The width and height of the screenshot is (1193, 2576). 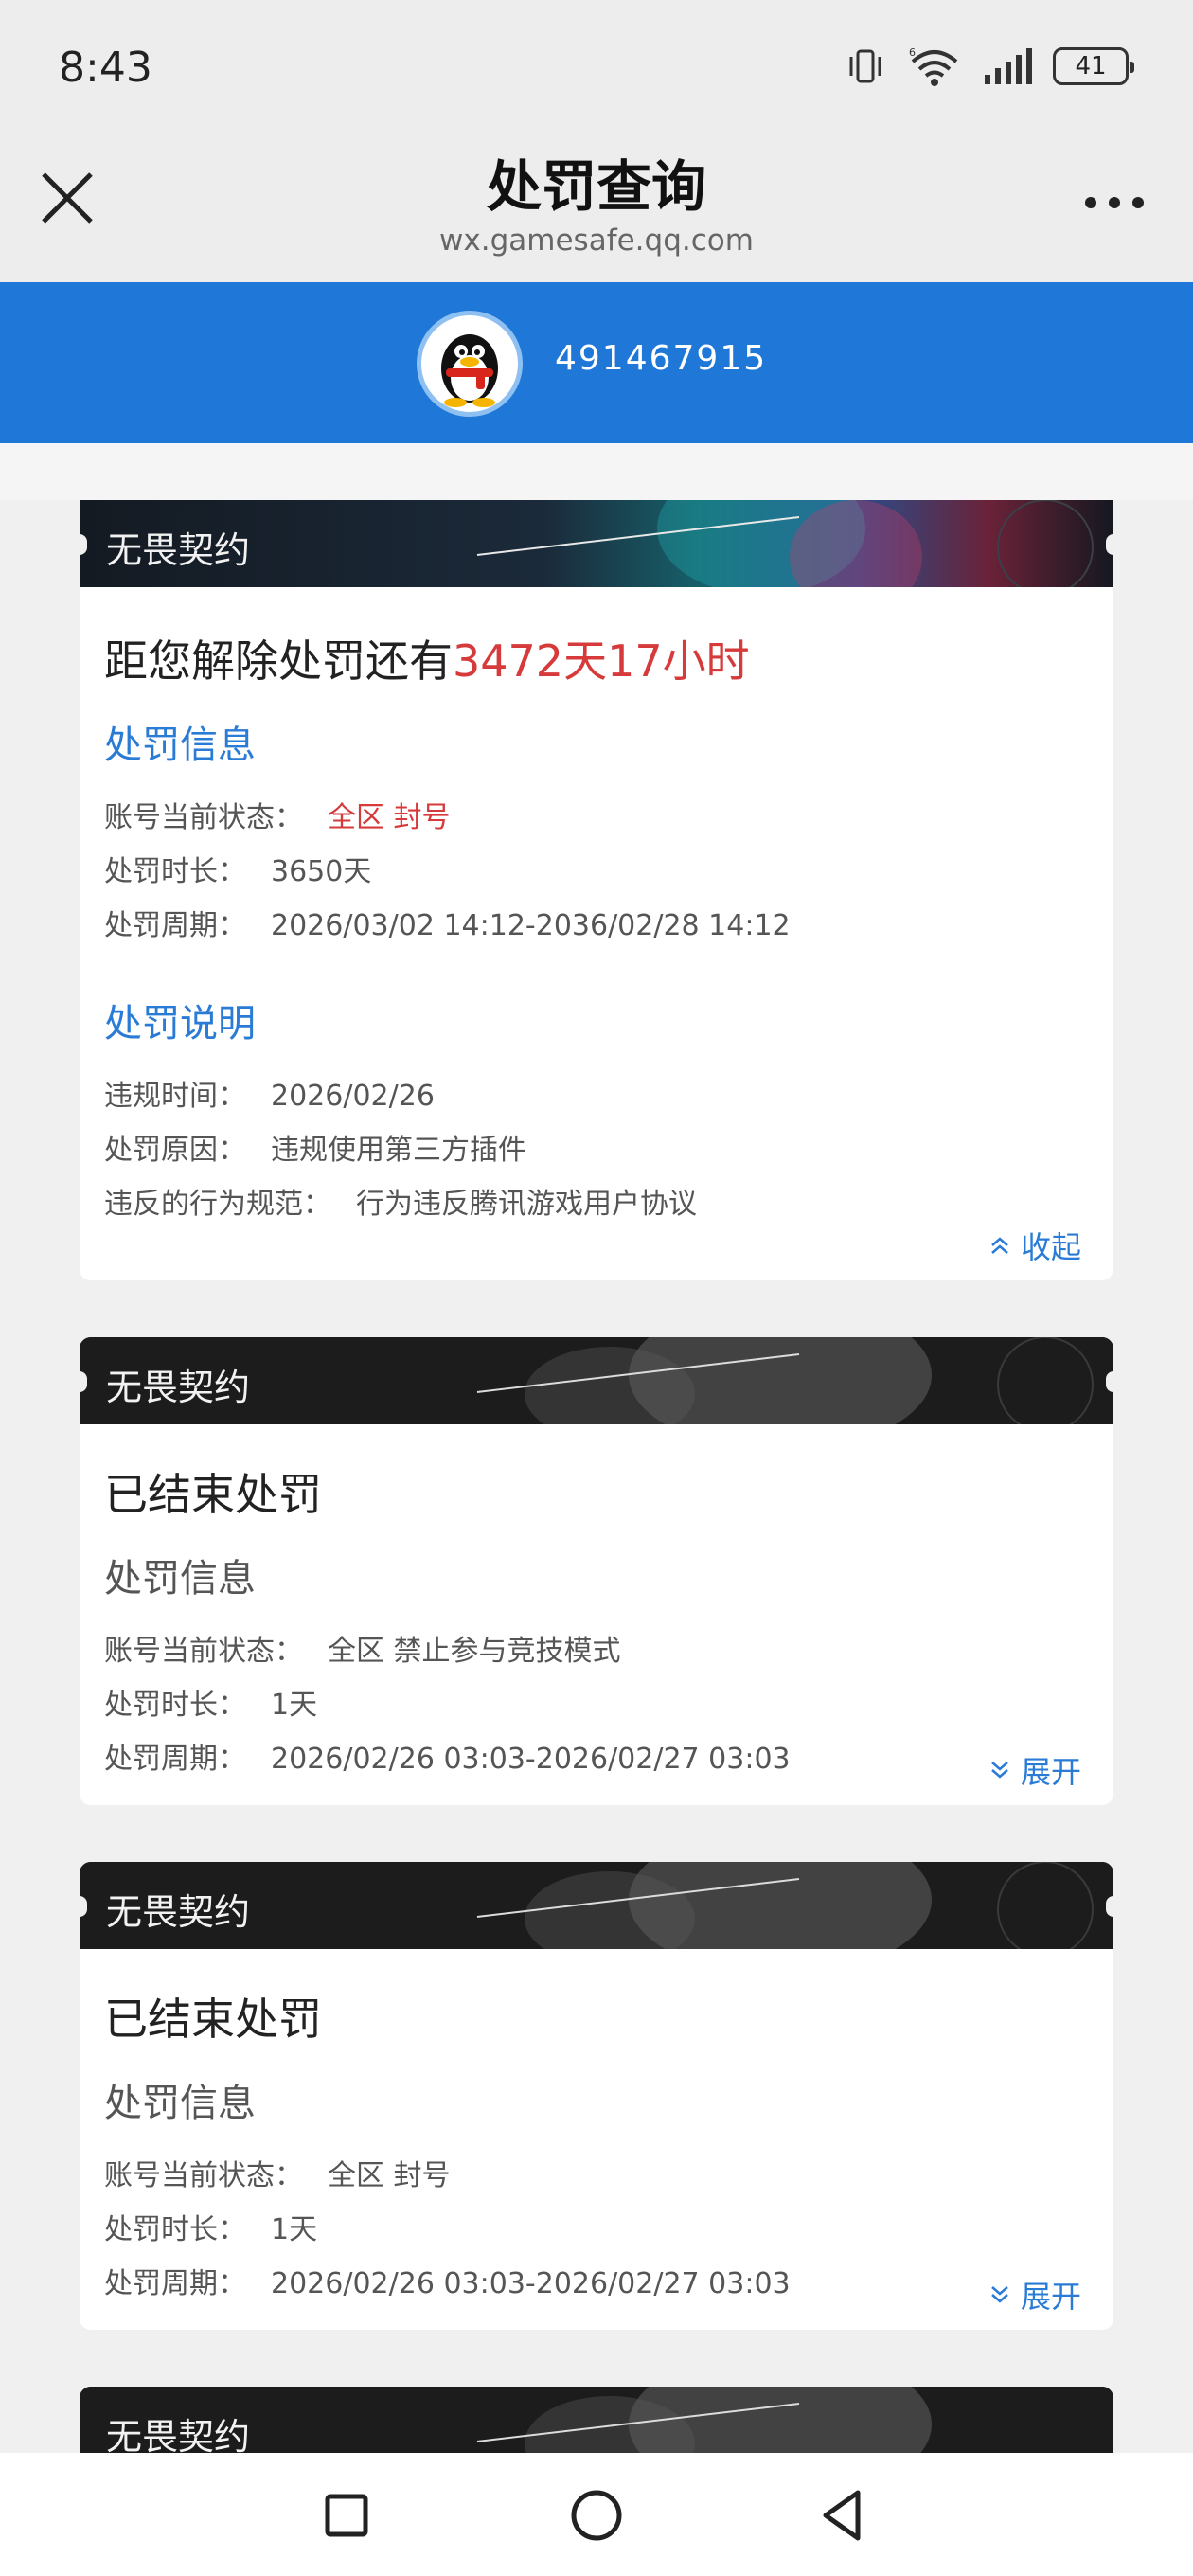 I want to click on collapse-label: 收起, so click(x=1050, y=1247).